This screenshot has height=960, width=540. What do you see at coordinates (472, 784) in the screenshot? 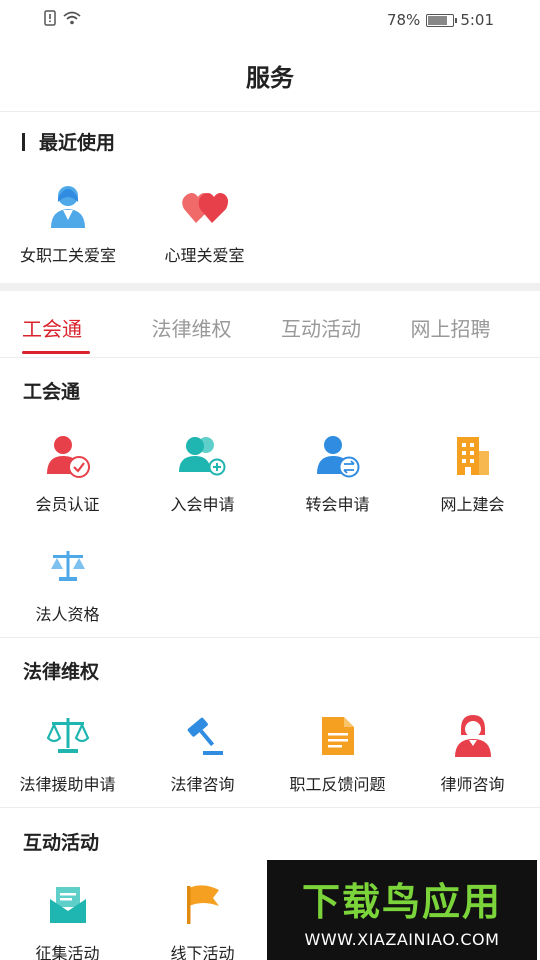
I see `item-label: 律师咨询` at bounding box center [472, 784].